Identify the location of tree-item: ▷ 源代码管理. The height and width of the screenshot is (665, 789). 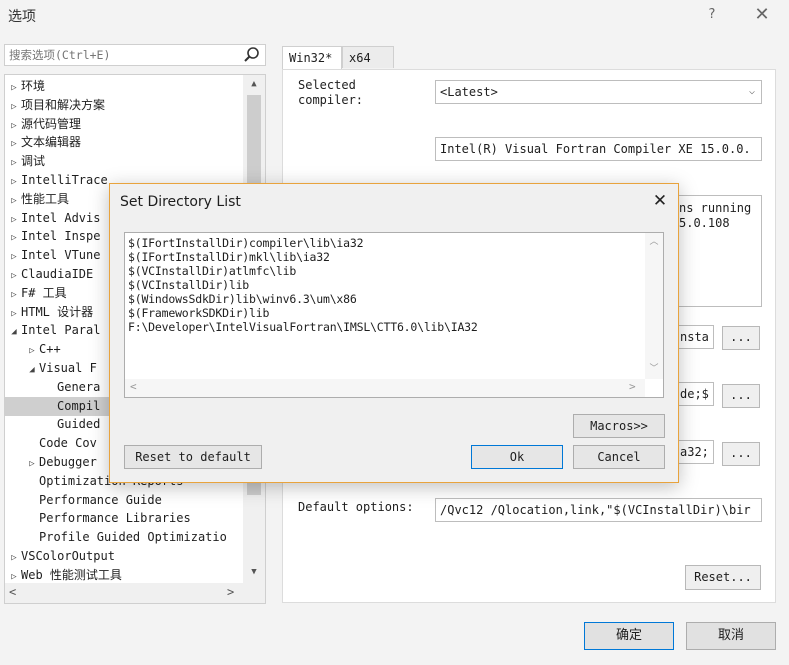
(124, 124).